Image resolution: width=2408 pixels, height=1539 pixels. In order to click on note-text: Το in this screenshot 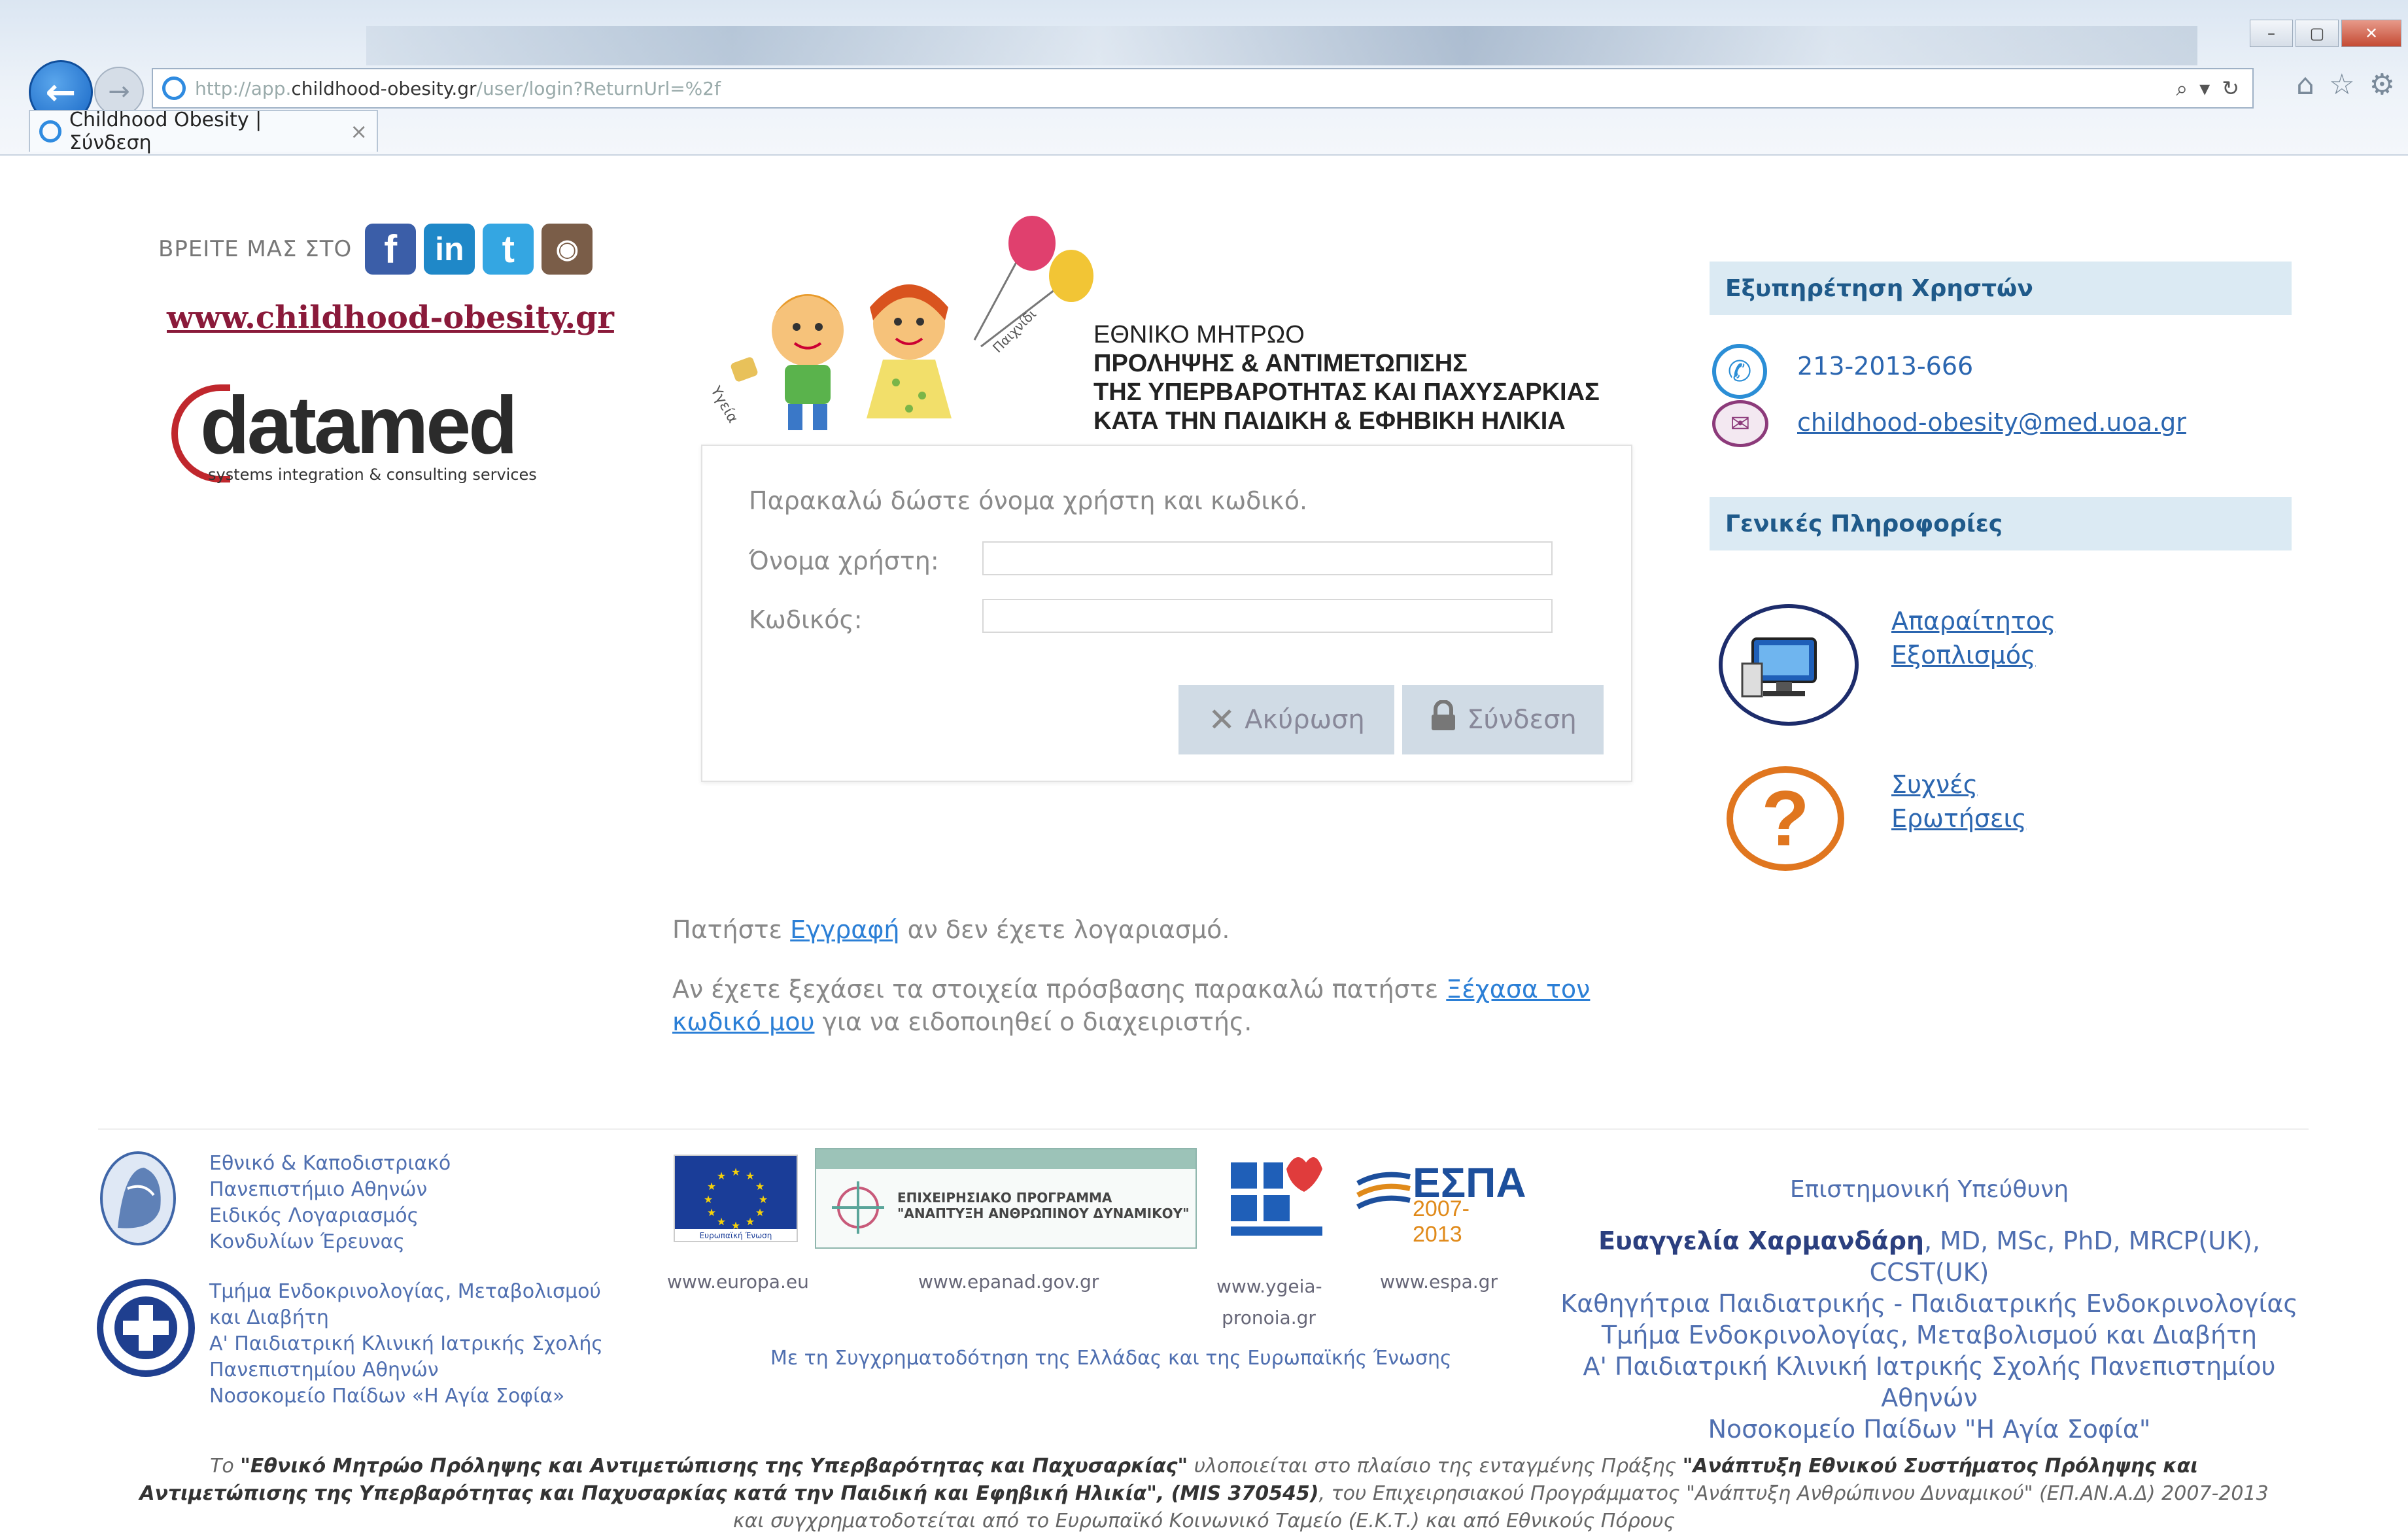, I will do `click(226, 1466)`.